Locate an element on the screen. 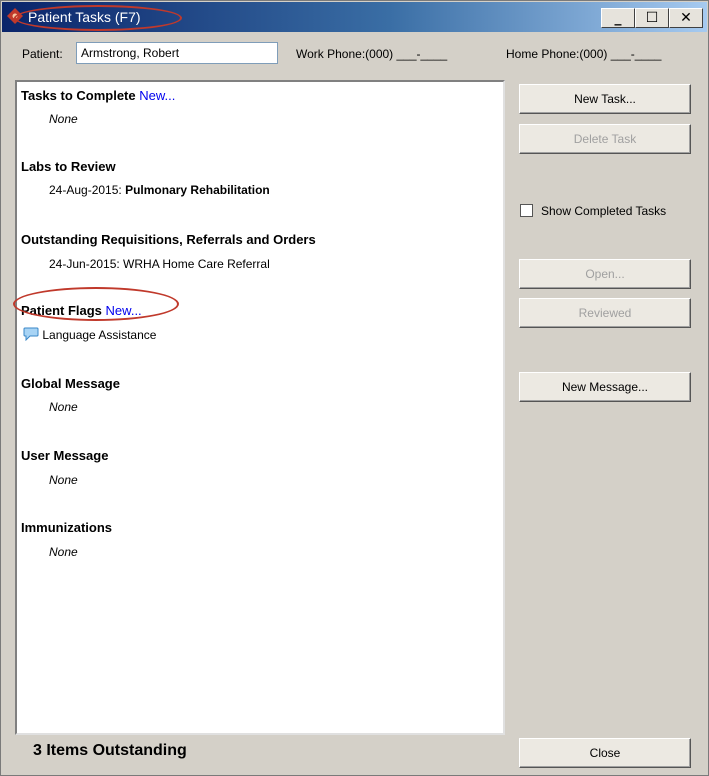 This screenshot has height=776, width=709. title-bar: Patient Tasks (F7) _ ☐ ✕ is located at coordinates (354, 17).